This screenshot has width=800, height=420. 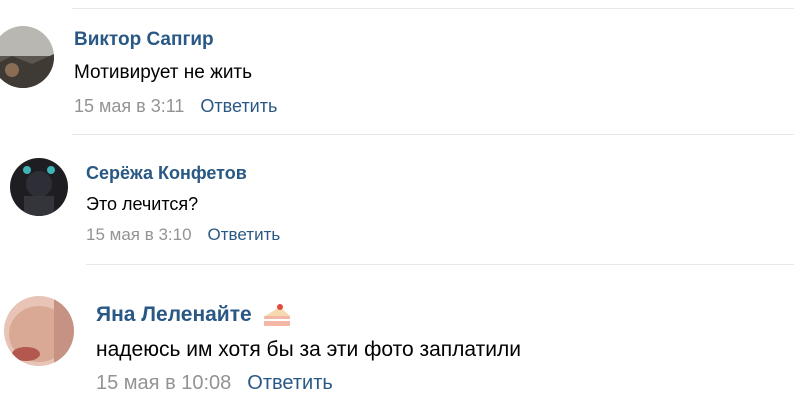 What do you see at coordinates (277, 315) in the screenshot?
I see `cake-icon` at bounding box center [277, 315].